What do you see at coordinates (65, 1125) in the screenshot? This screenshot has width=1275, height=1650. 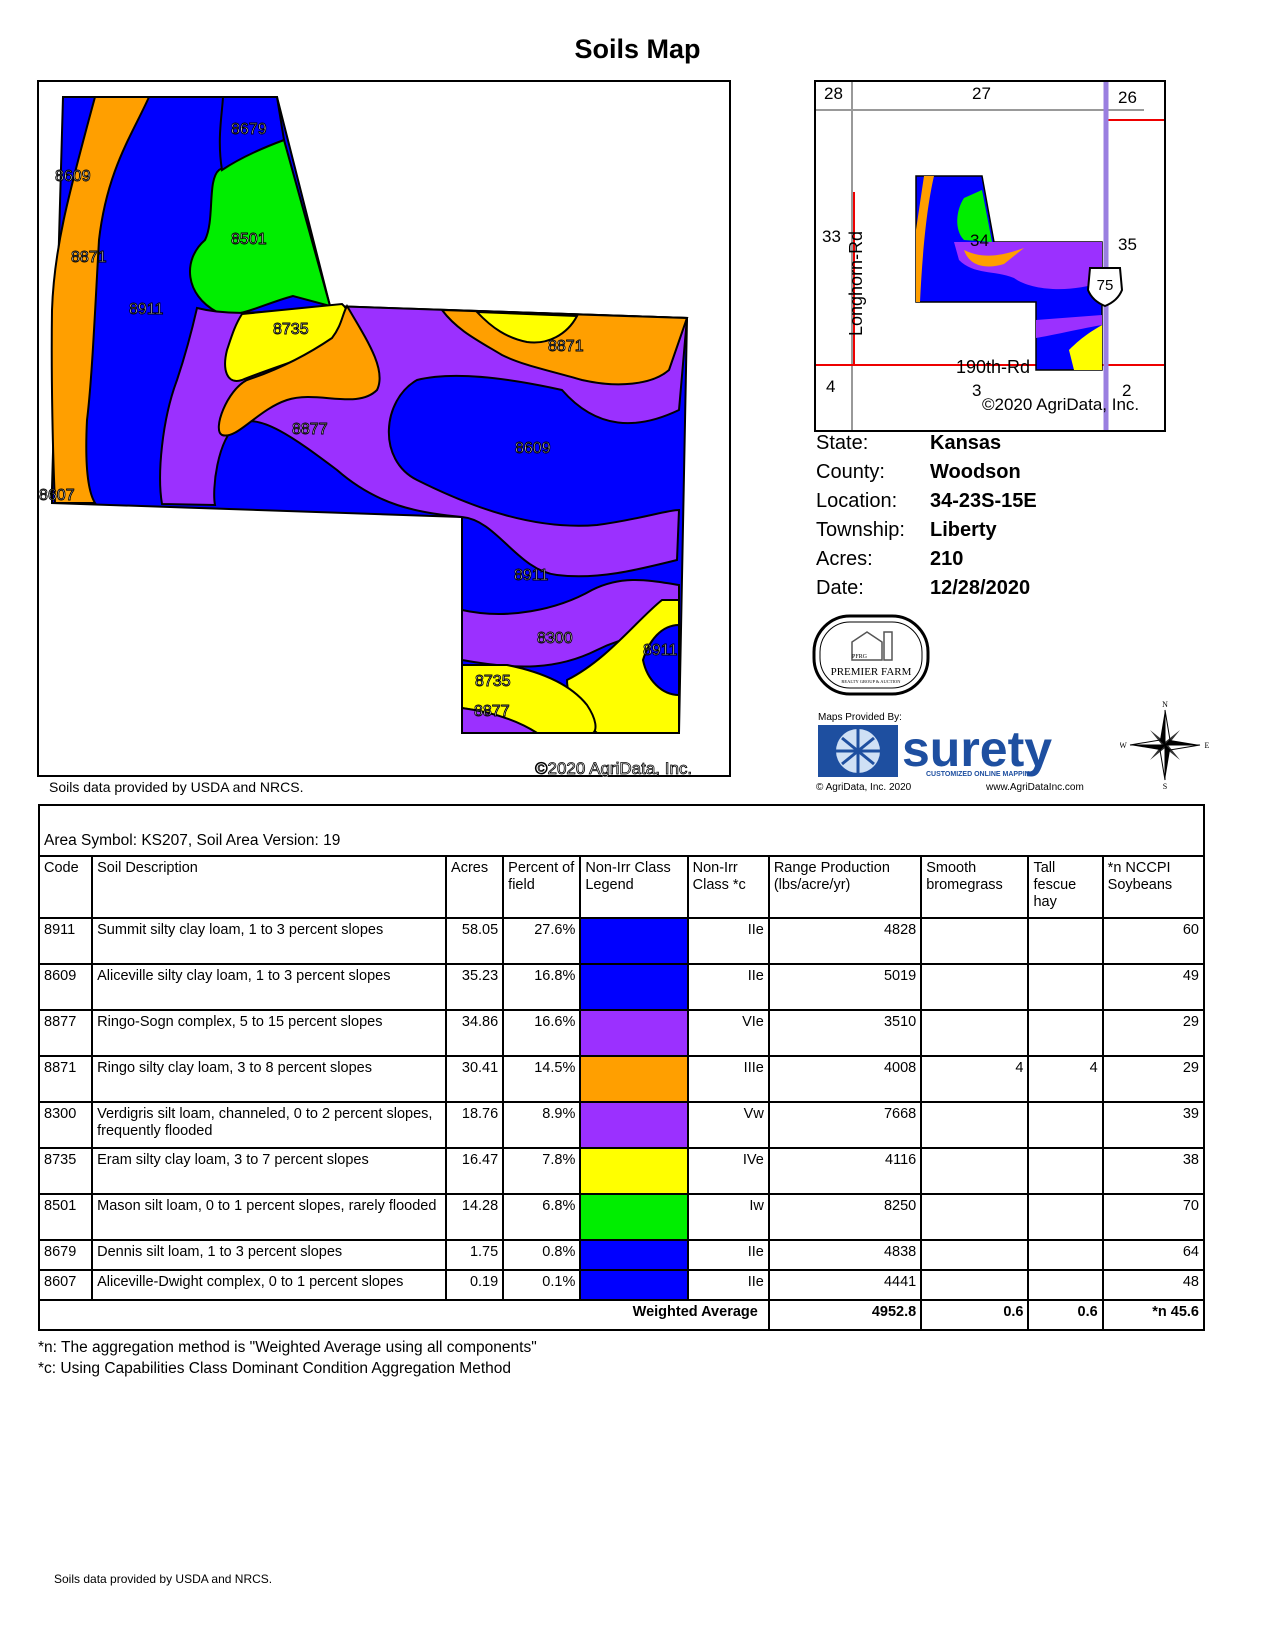 I see `cell-code: 8300` at bounding box center [65, 1125].